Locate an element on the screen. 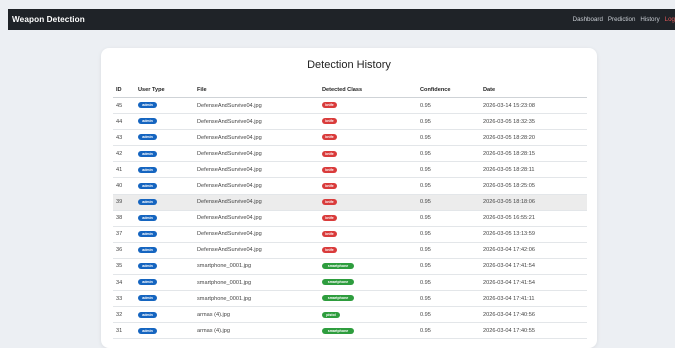 The width and height of the screenshot is (675, 348). id-cell: 35 is located at coordinates (124, 267).